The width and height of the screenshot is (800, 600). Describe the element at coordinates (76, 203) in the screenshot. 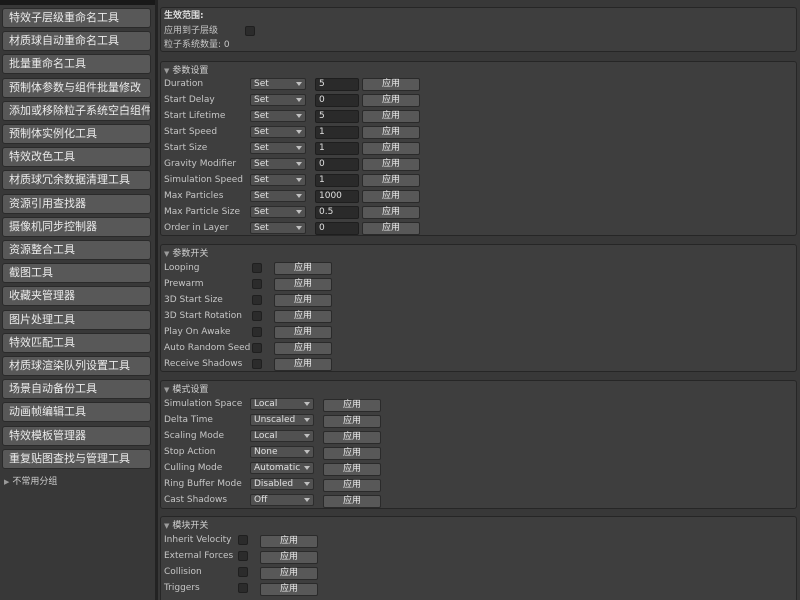

I see `tool-button: 资源引用查找器` at that location.